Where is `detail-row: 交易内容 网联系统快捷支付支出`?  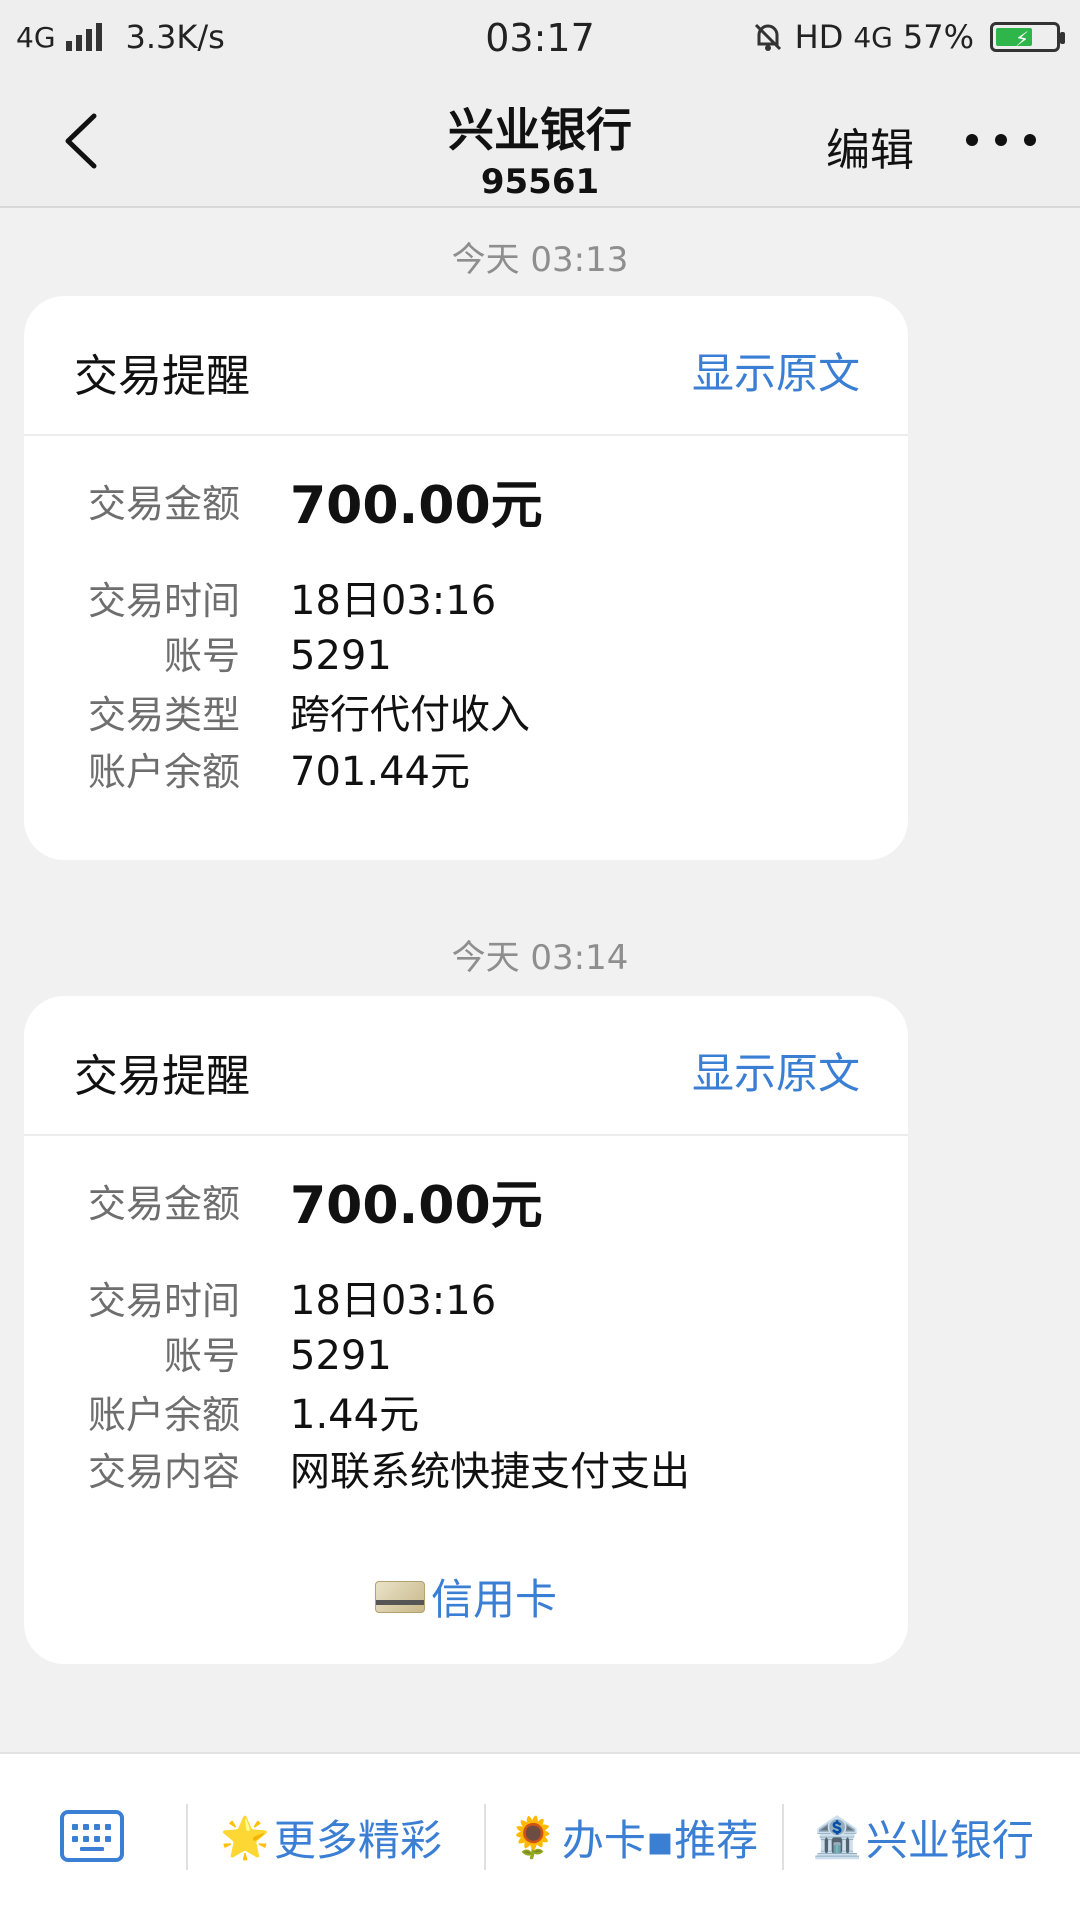
detail-row: 交易内容 网联系统快捷支付支出 is located at coordinates (466, 1467).